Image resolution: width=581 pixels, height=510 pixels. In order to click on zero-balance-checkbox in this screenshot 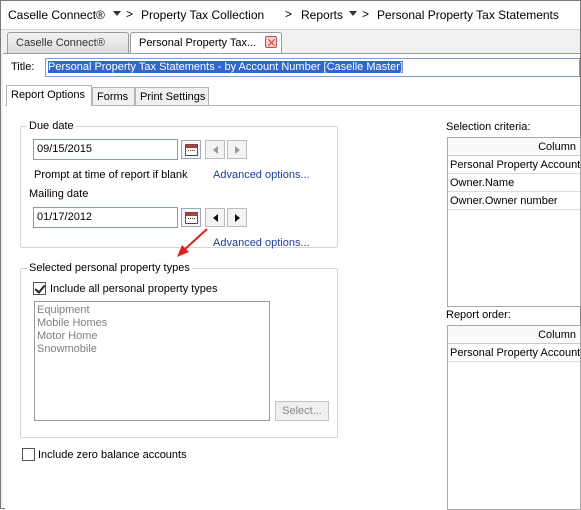, I will do `click(28, 454)`.